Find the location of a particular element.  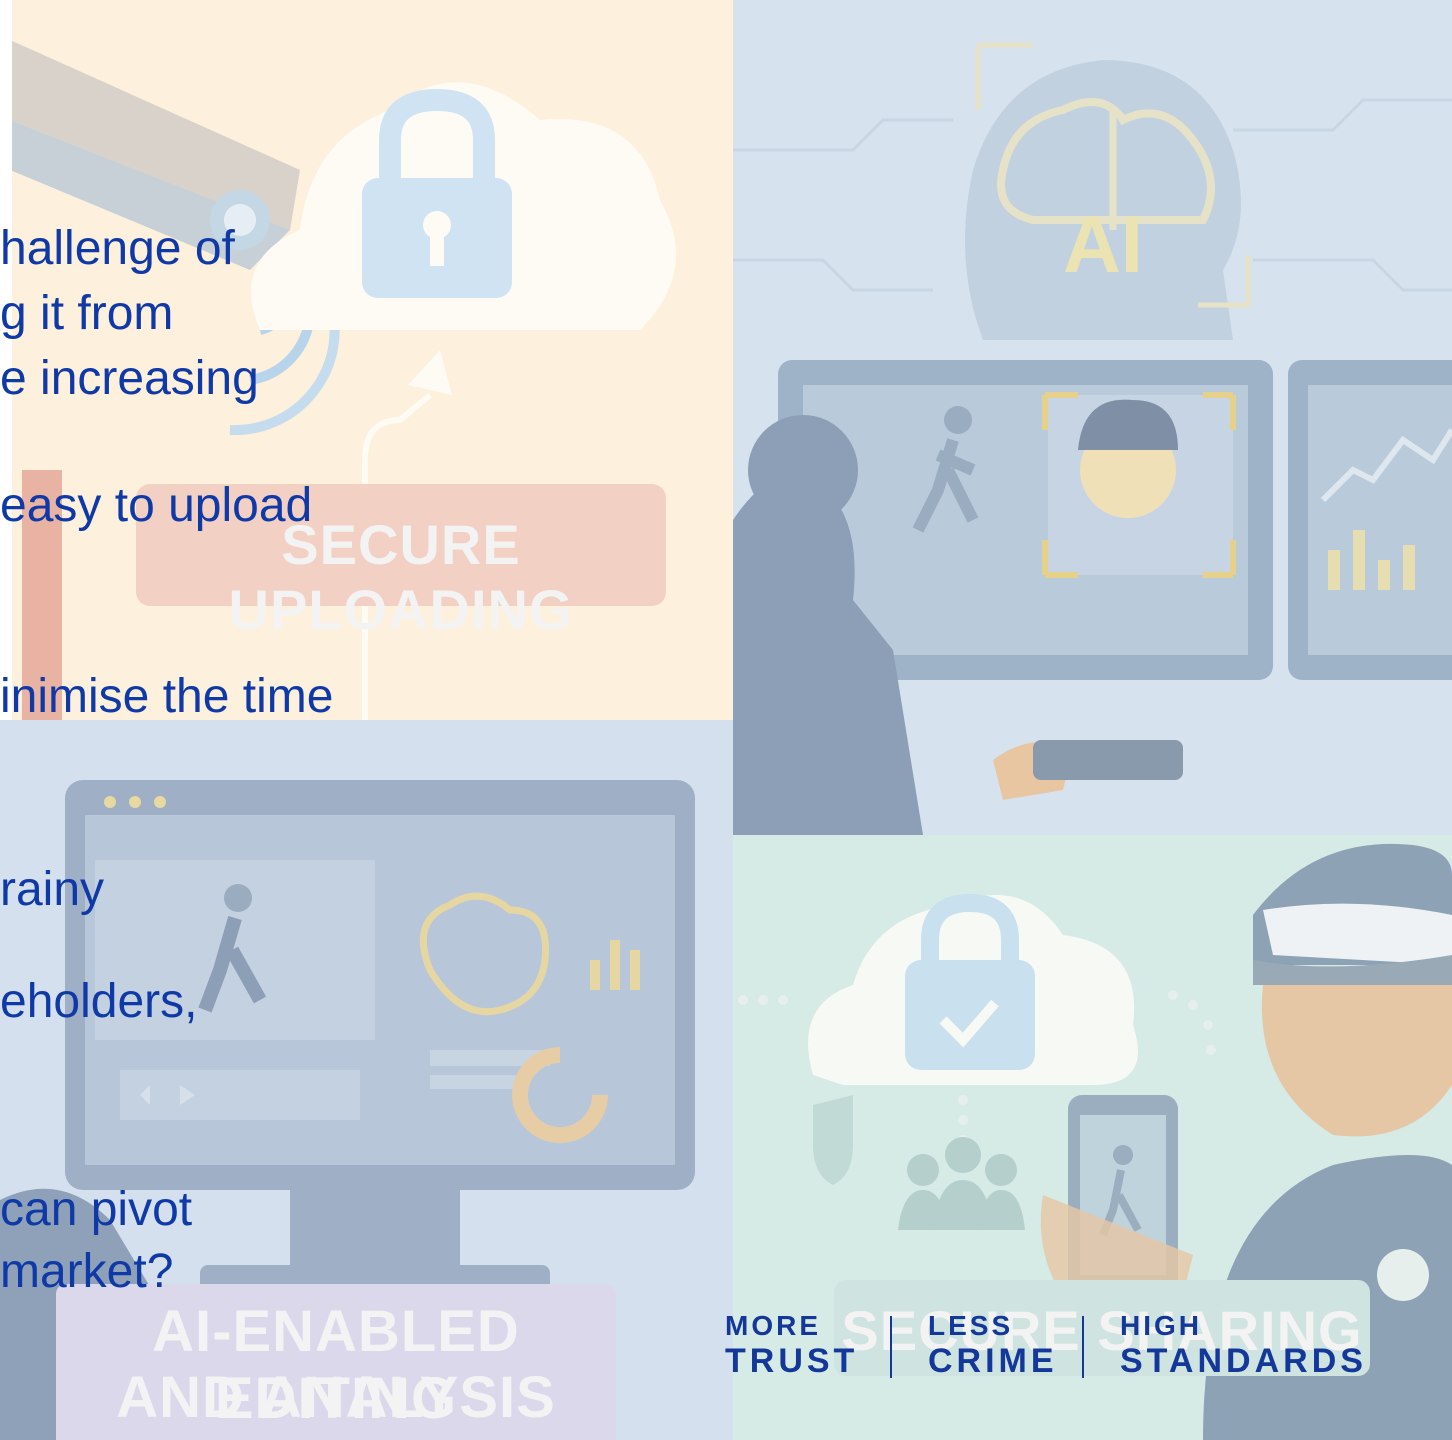

brand-standards: STANDARDS is located at coordinates (1243, 1361).